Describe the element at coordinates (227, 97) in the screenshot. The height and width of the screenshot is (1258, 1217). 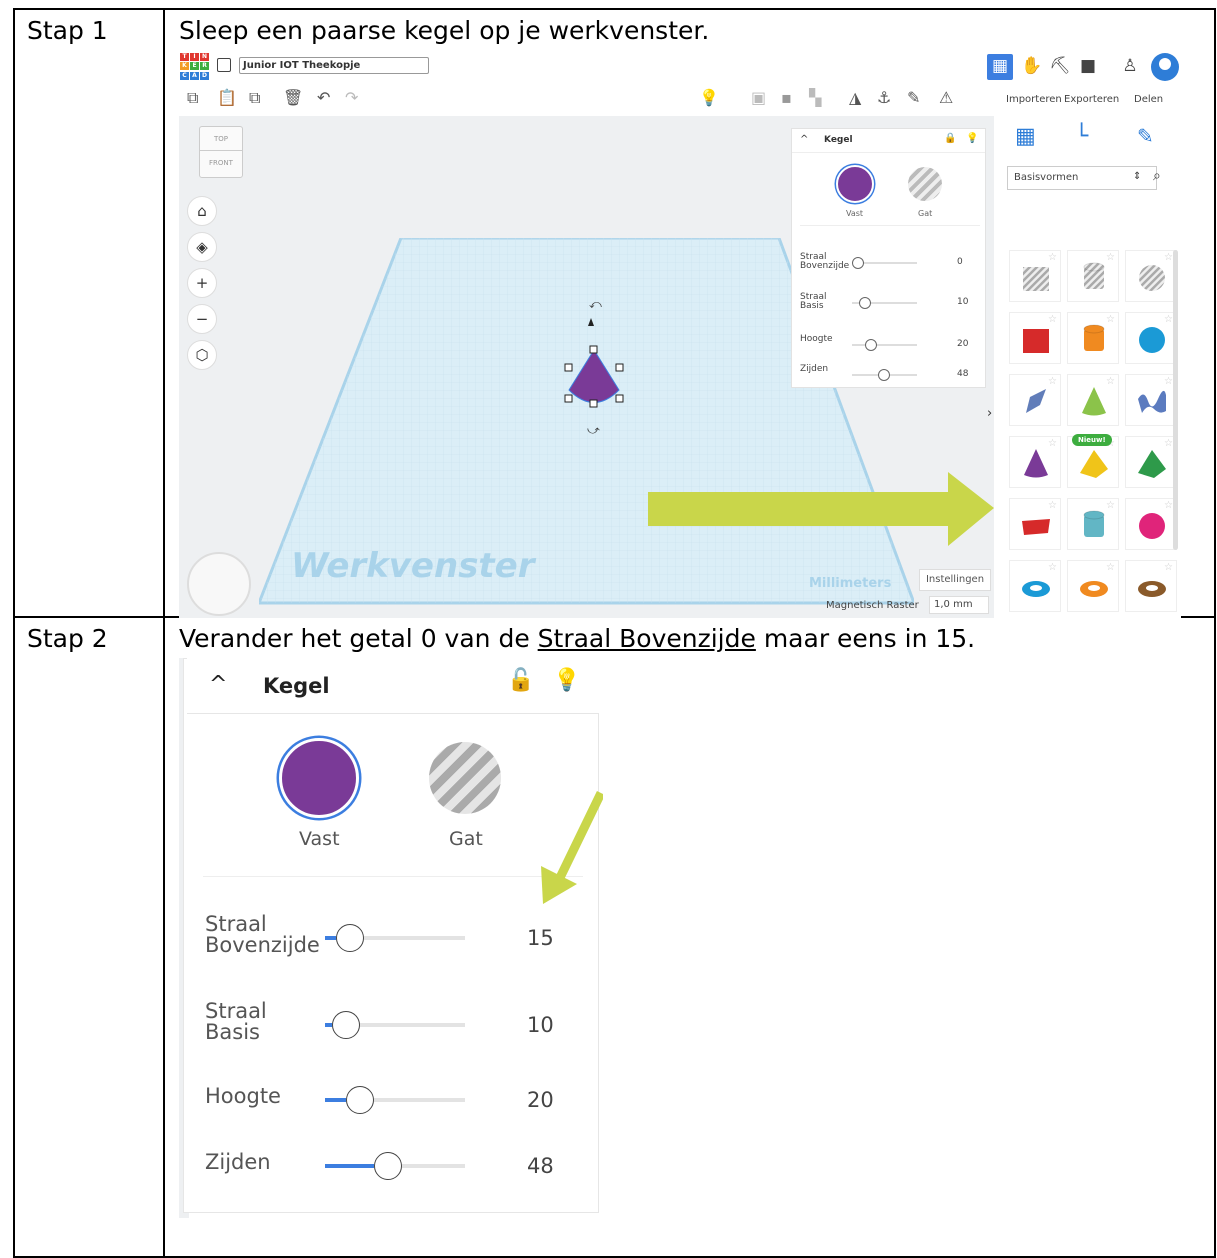
I see `paste-icon: 📋` at that location.